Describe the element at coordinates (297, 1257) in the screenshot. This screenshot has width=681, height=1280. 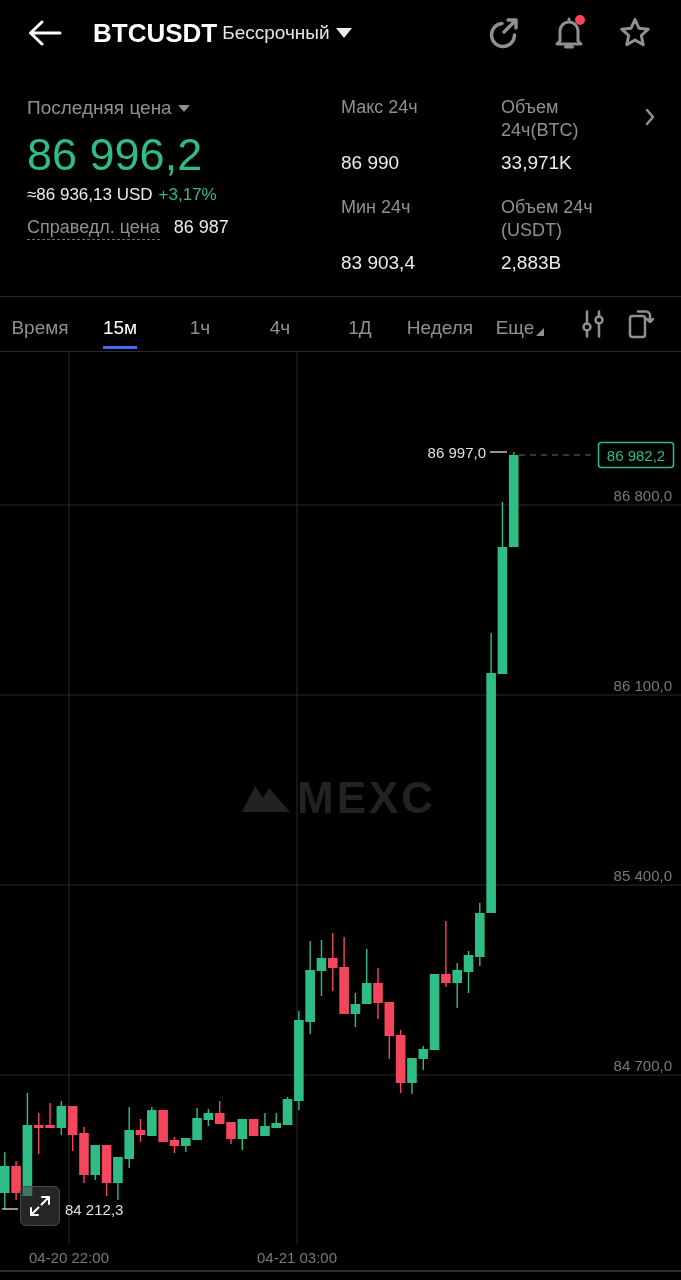
I see `time-axis-label: 04-21 03:00` at that location.